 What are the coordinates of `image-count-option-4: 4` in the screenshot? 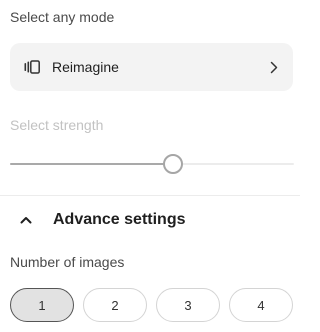 It's located at (261, 305).